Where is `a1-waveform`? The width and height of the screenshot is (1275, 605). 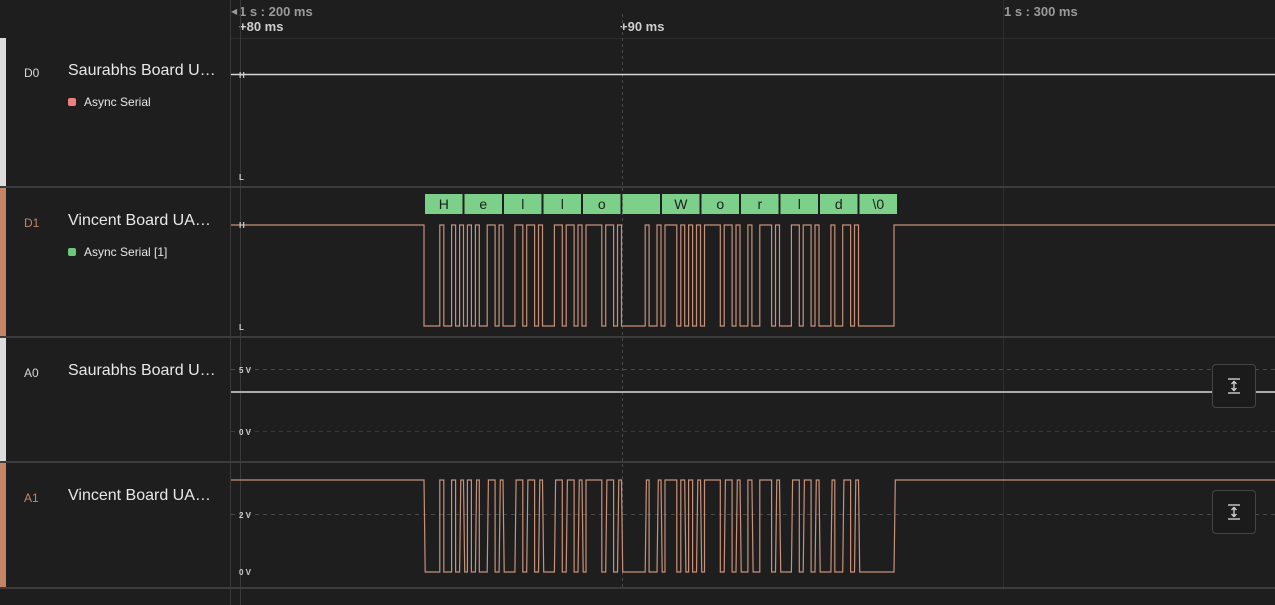
a1-waveform is located at coordinates (753, 526).